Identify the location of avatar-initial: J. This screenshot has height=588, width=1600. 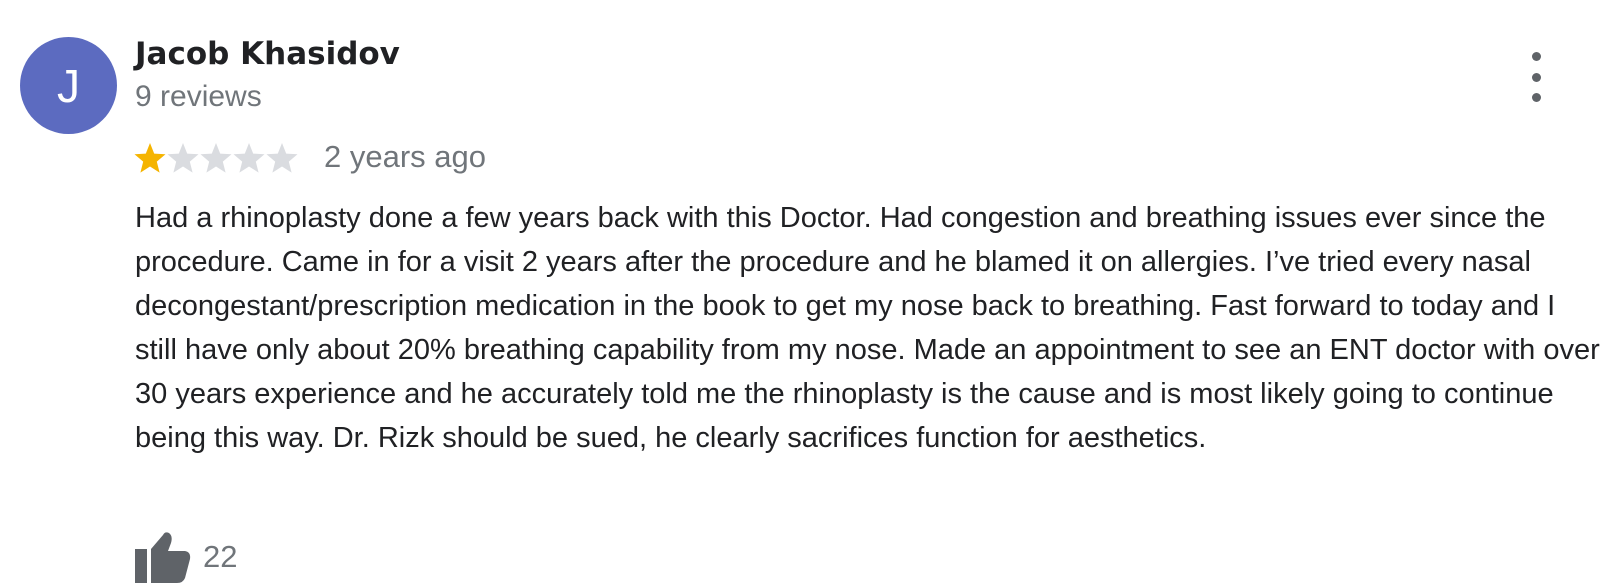
(68, 85).